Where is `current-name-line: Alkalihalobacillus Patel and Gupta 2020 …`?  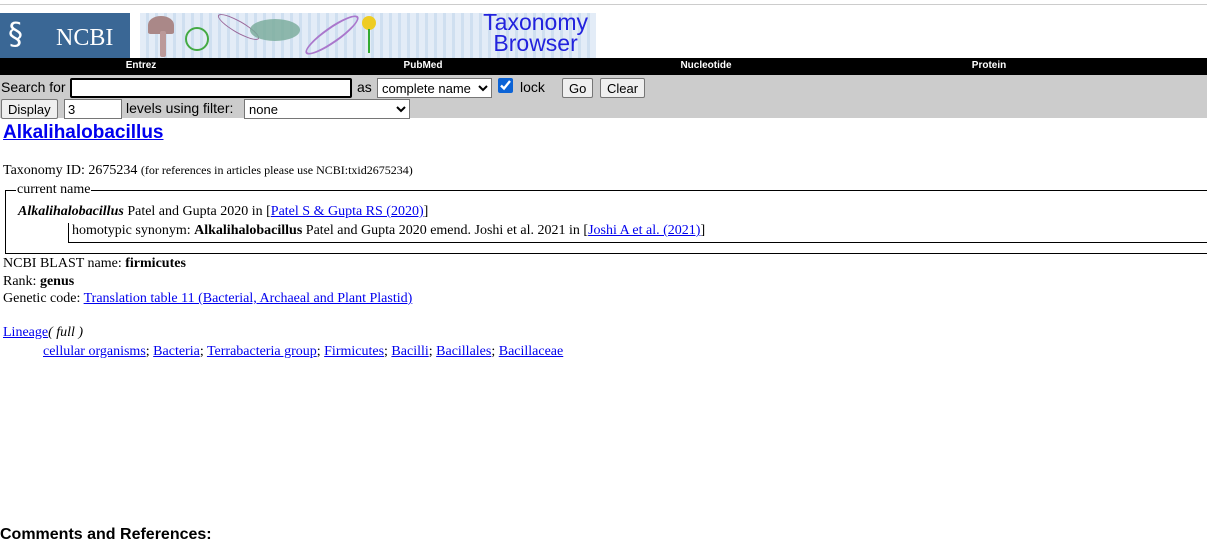 current-name-line: Alkalihalobacillus Patel and Gupta 2020 … is located at coordinates (223, 212).